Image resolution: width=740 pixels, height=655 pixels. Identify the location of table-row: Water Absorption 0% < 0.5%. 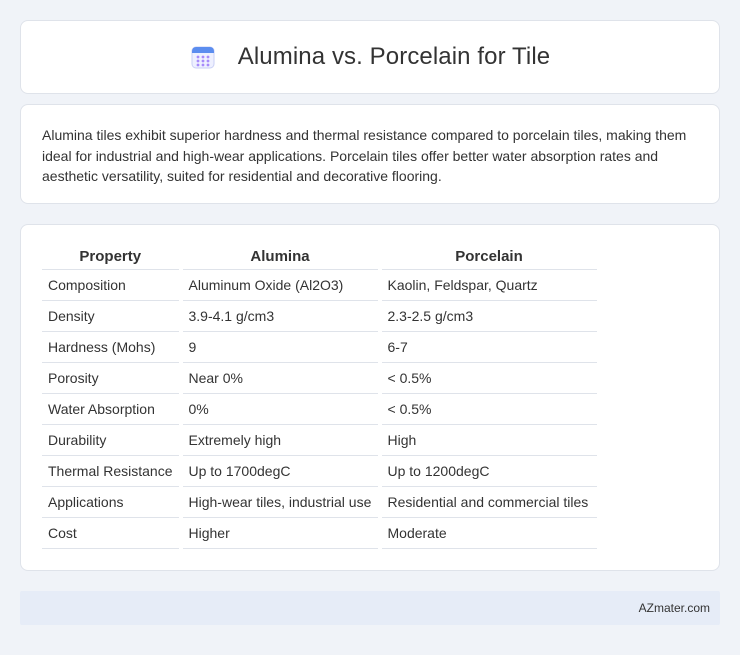
(319, 409).